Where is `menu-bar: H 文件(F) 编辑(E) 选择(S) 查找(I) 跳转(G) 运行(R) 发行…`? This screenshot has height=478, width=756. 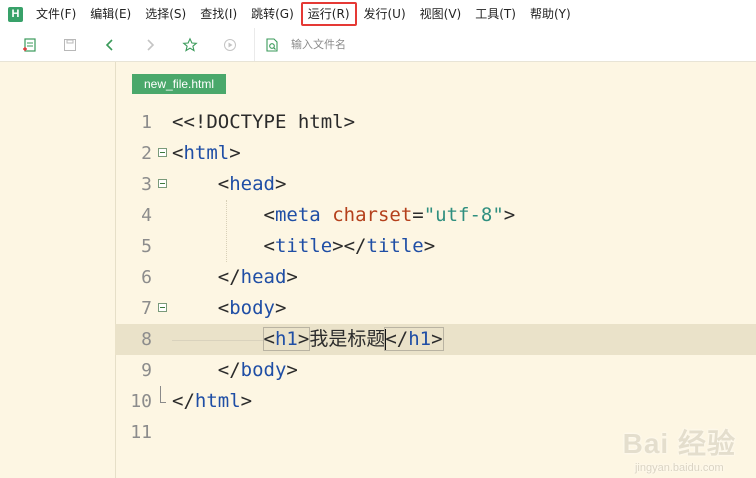 menu-bar: H 文件(F) 编辑(E) 选择(S) 查找(I) 跳转(G) 运行(R) 发行… is located at coordinates (378, 14).